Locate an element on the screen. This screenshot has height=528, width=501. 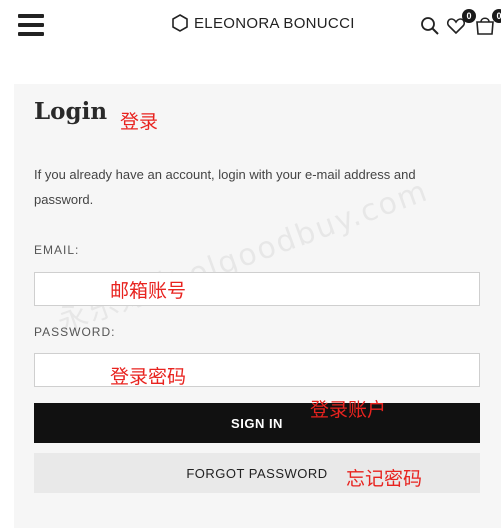
password-label: PASSWORD: is located at coordinates (75, 332).